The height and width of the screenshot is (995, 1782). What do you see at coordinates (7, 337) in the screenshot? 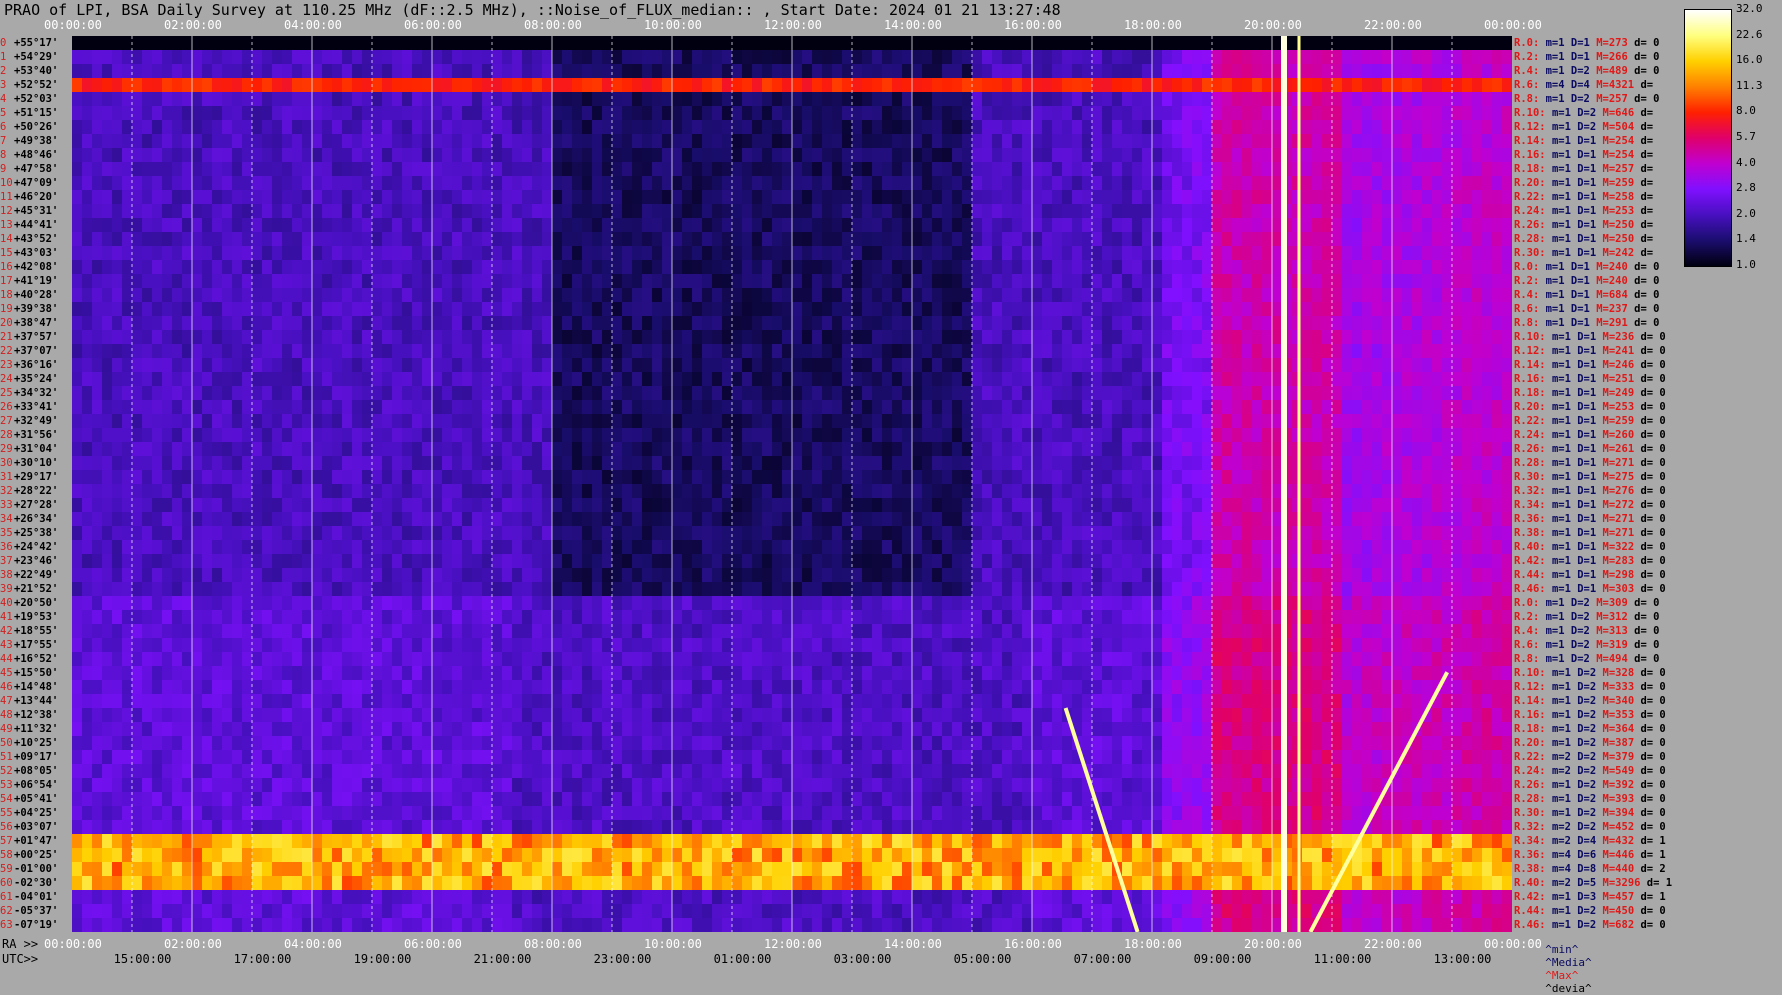
I see `dec-row-index: 21` at bounding box center [7, 337].